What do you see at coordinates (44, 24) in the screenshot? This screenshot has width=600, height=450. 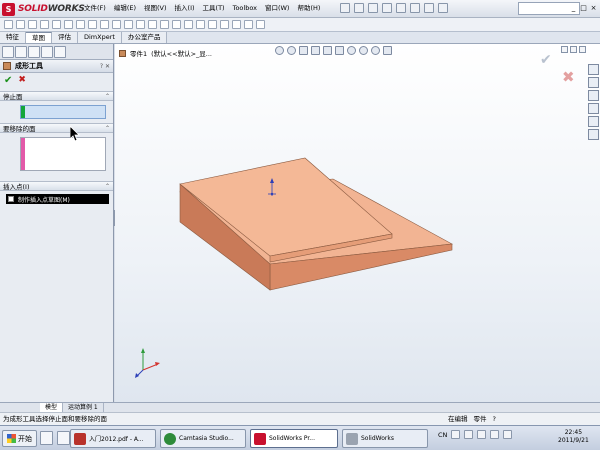 I see `circle-tool-icon` at bounding box center [44, 24].